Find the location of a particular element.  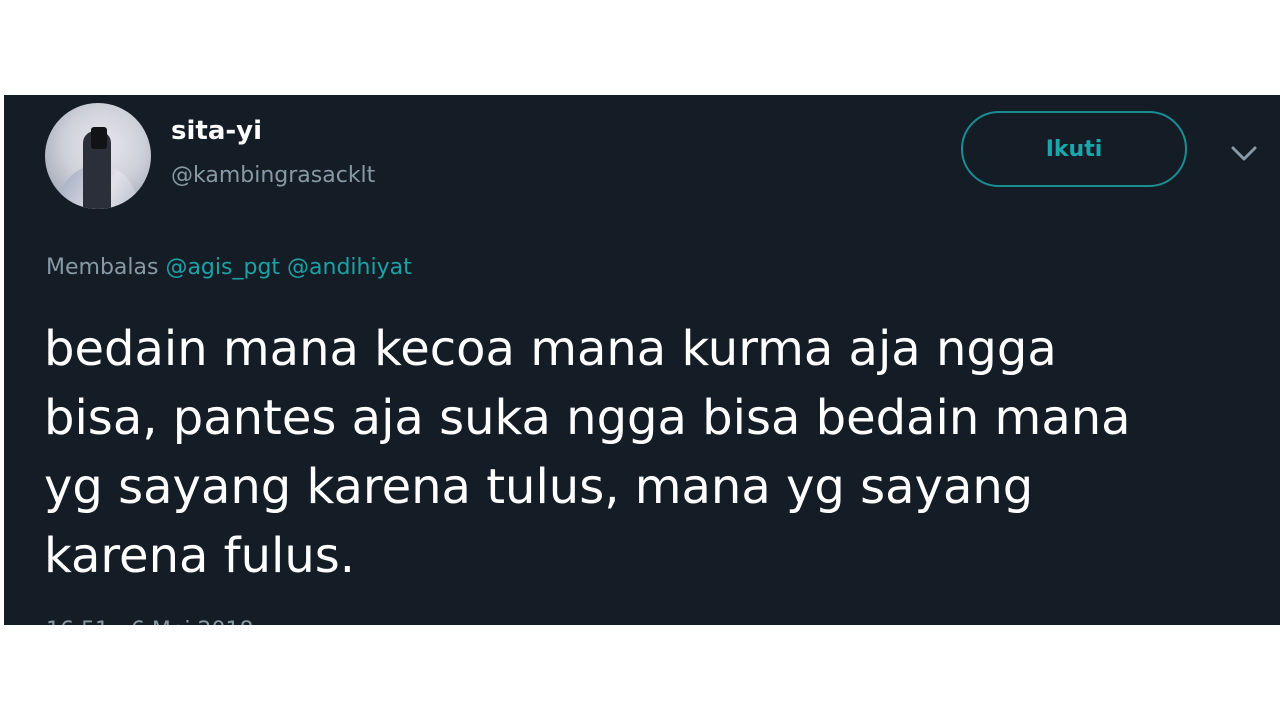

avatar-phone is located at coordinates (99, 138).